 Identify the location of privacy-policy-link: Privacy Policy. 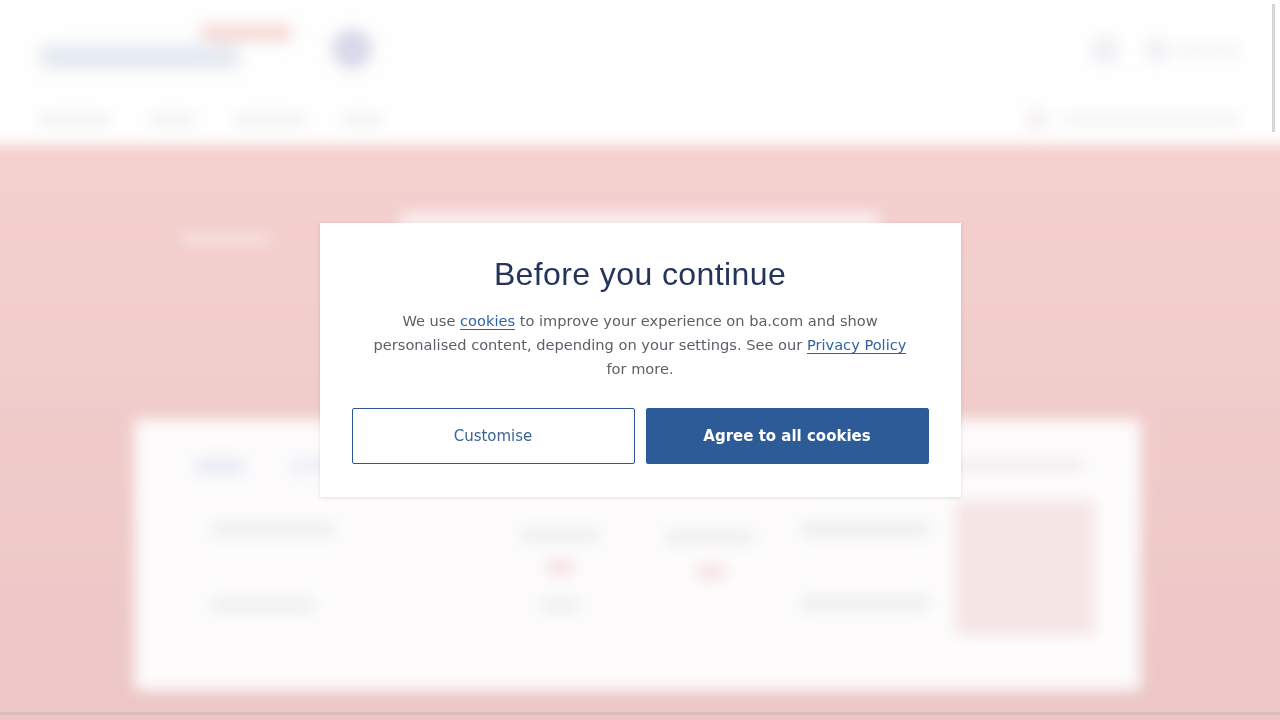
(856, 345).